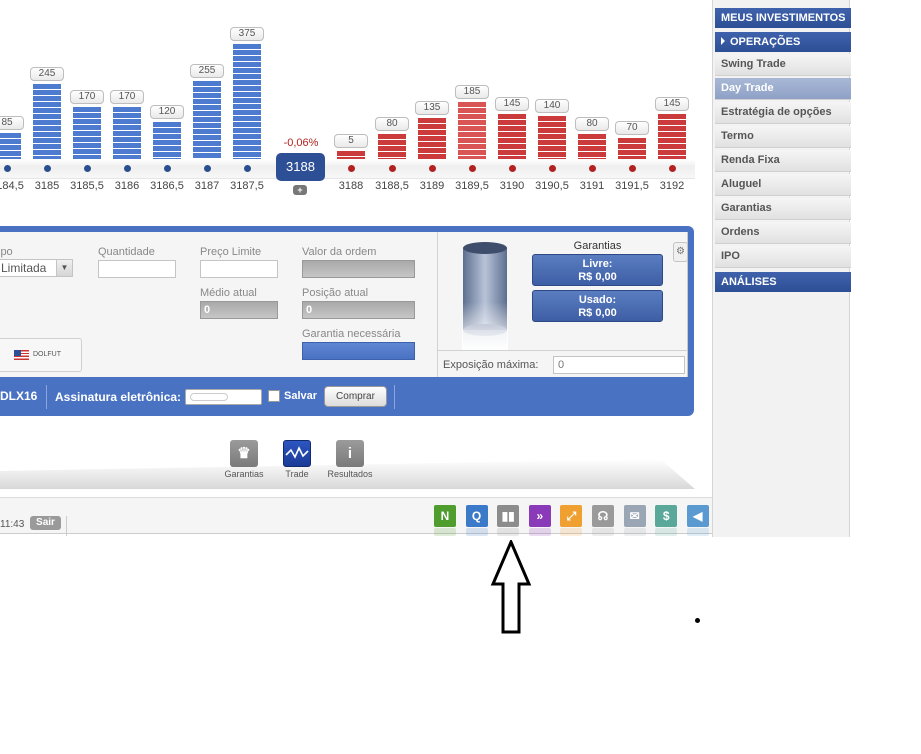 Image resolution: width=921 pixels, height=754 pixels. Describe the element at coordinates (783, 18) in the screenshot. I see `sidebar-header-investments: MEUS INVESTIMENTOS` at that location.